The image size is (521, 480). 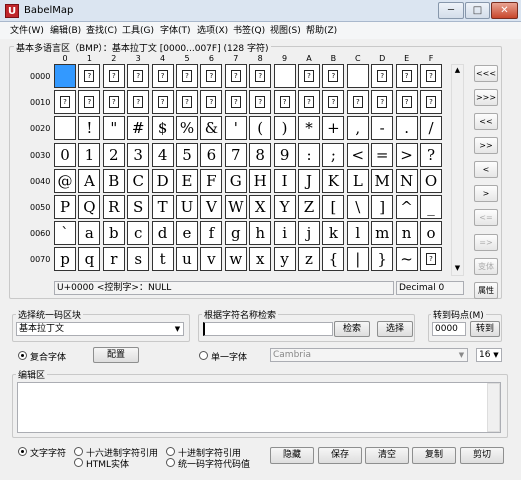 What do you see at coordinates (162, 180) in the screenshot?
I see `char-cell: D` at bounding box center [162, 180].